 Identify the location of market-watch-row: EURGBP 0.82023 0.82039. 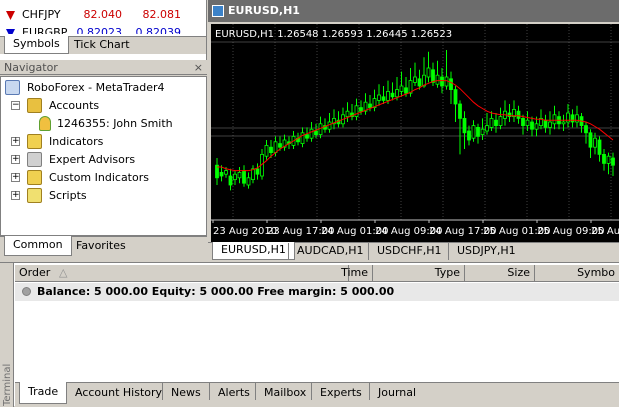
(102, 29).